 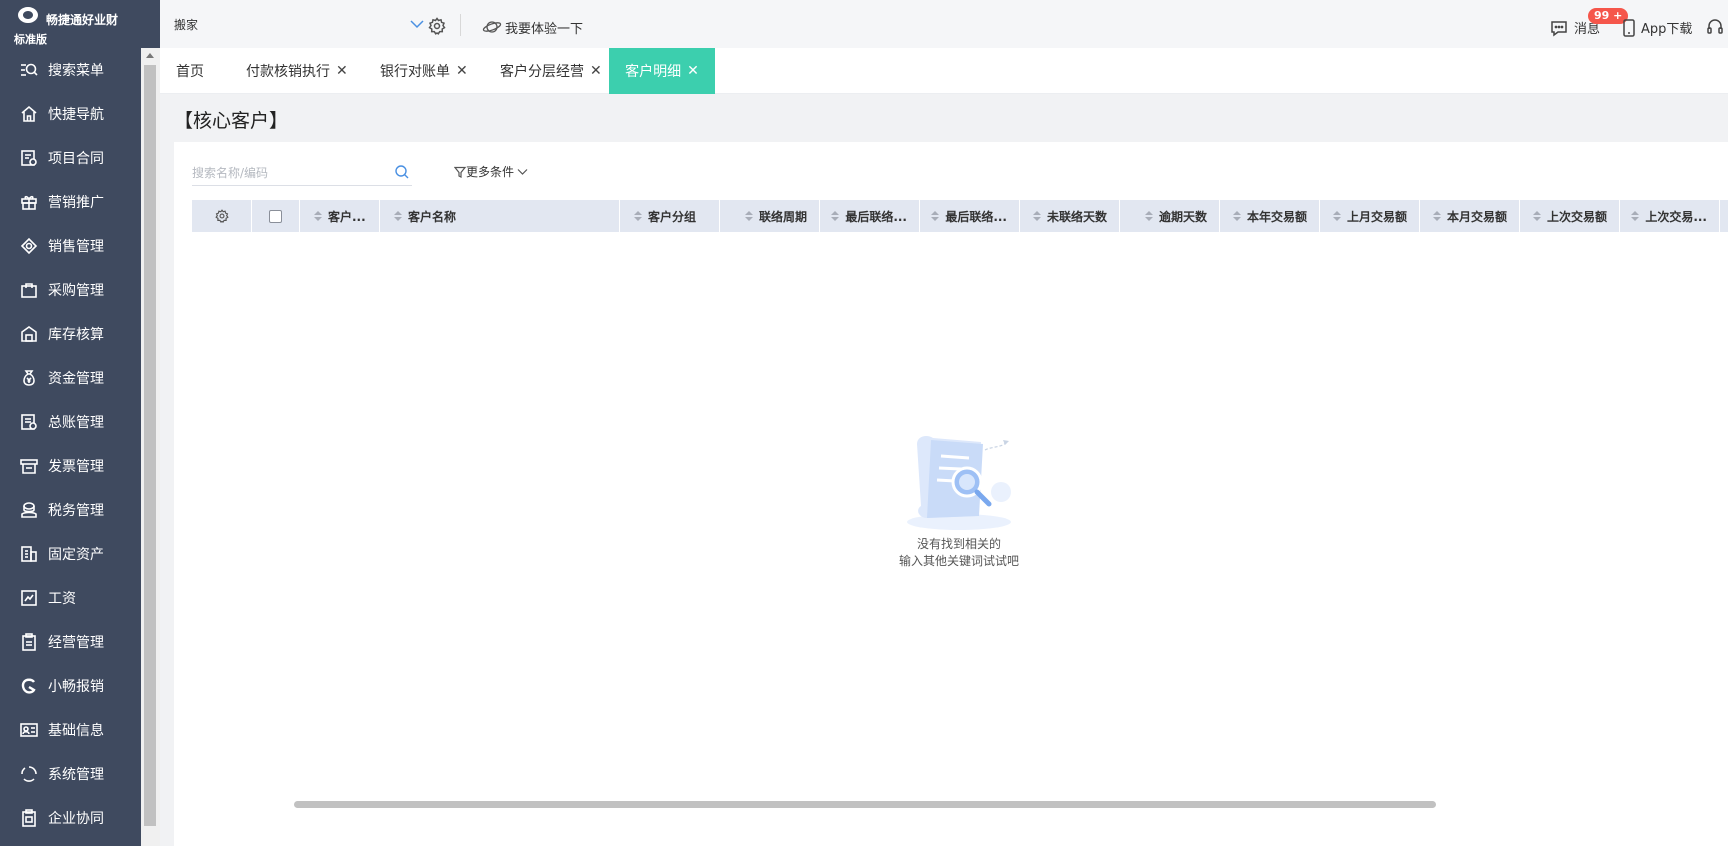 I want to click on gear-icon, so click(x=437, y=26).